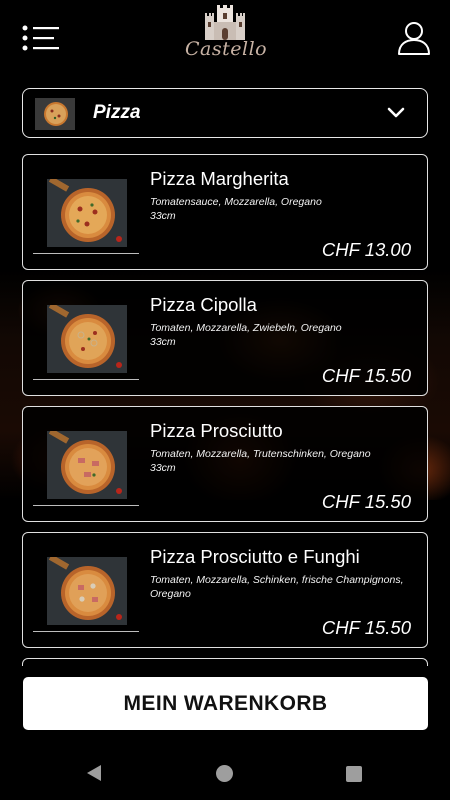 This screenshot has width=450, height=800. Describe the element at coordinates (225, 662) in the screenshot. I see `product-card-partial` at that location.